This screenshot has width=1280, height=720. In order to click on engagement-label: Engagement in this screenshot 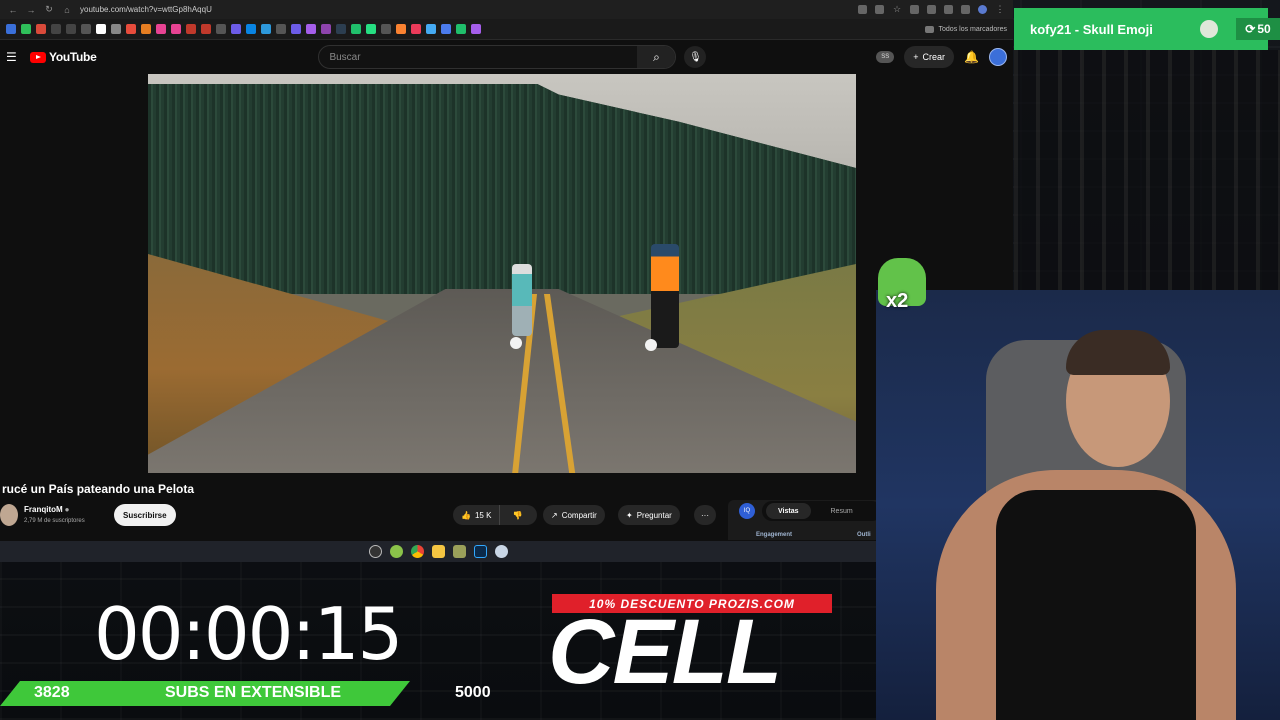, I will do `click(774, 535)`.